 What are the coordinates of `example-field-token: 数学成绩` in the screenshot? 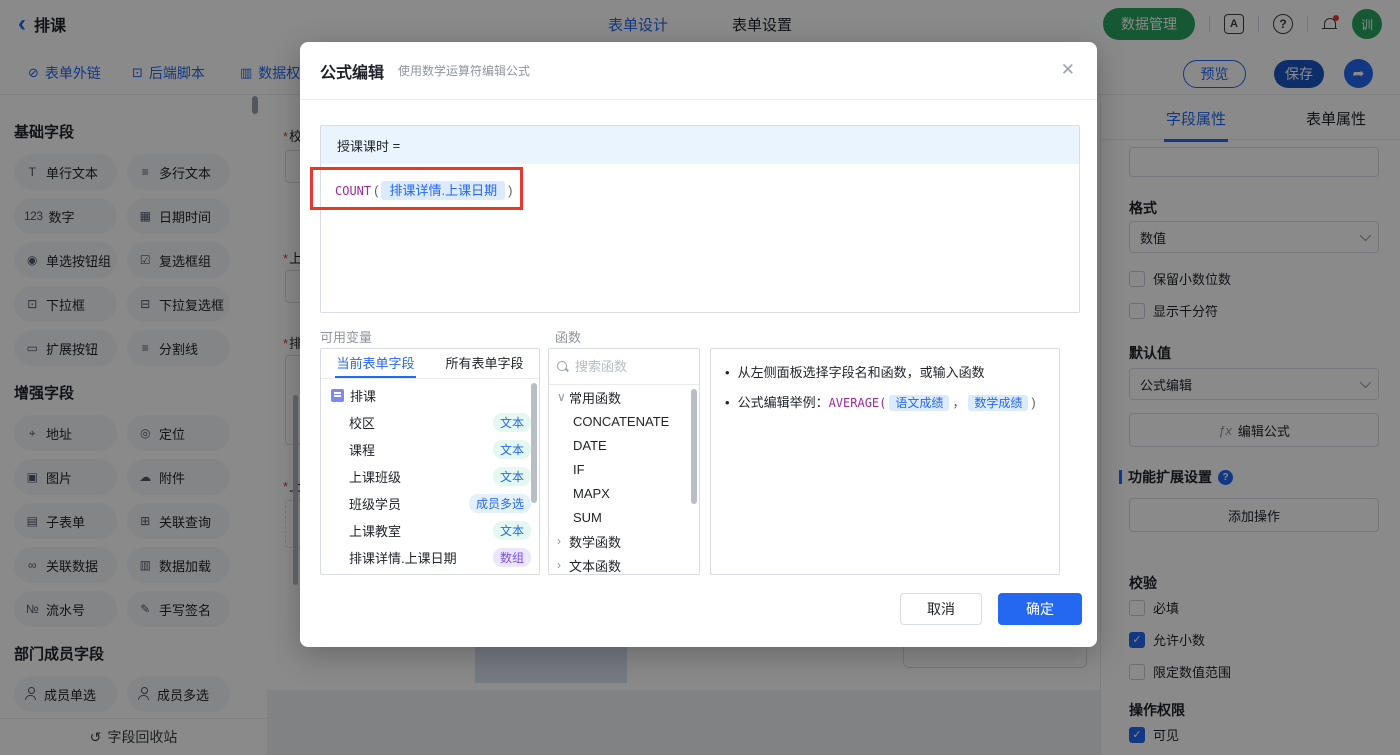 It's located at (998, 403).